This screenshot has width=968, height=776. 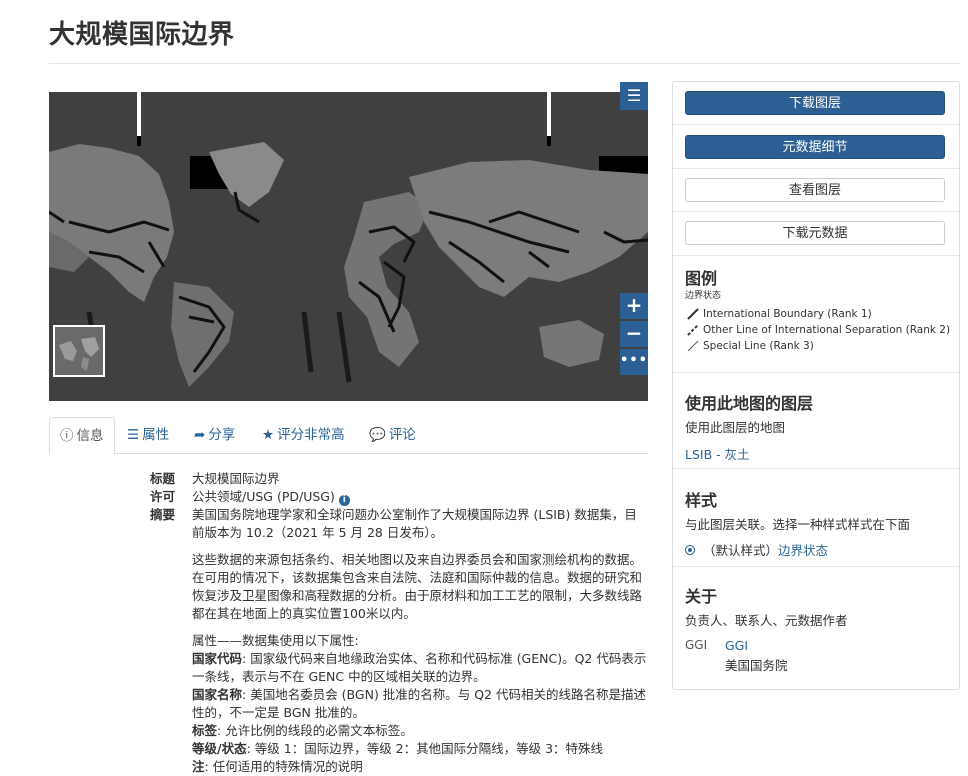 What do you see at coordinates (693, 314) in the screenshot?
I see `solid-line-icon` at bounding box center [693, 314].